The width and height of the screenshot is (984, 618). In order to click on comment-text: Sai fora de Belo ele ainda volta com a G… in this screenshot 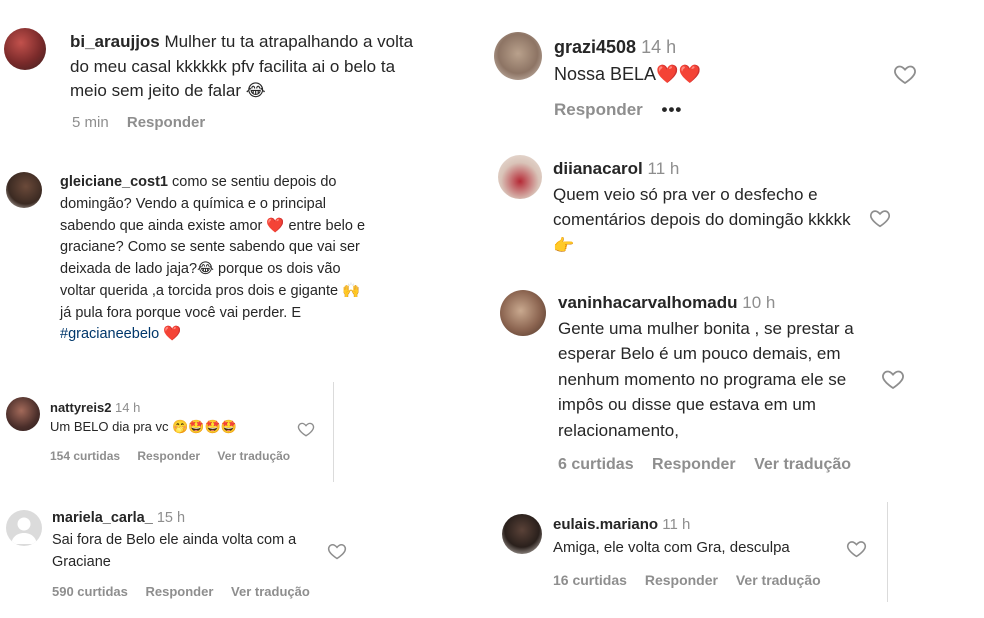, I will do `click(174, 550)`.